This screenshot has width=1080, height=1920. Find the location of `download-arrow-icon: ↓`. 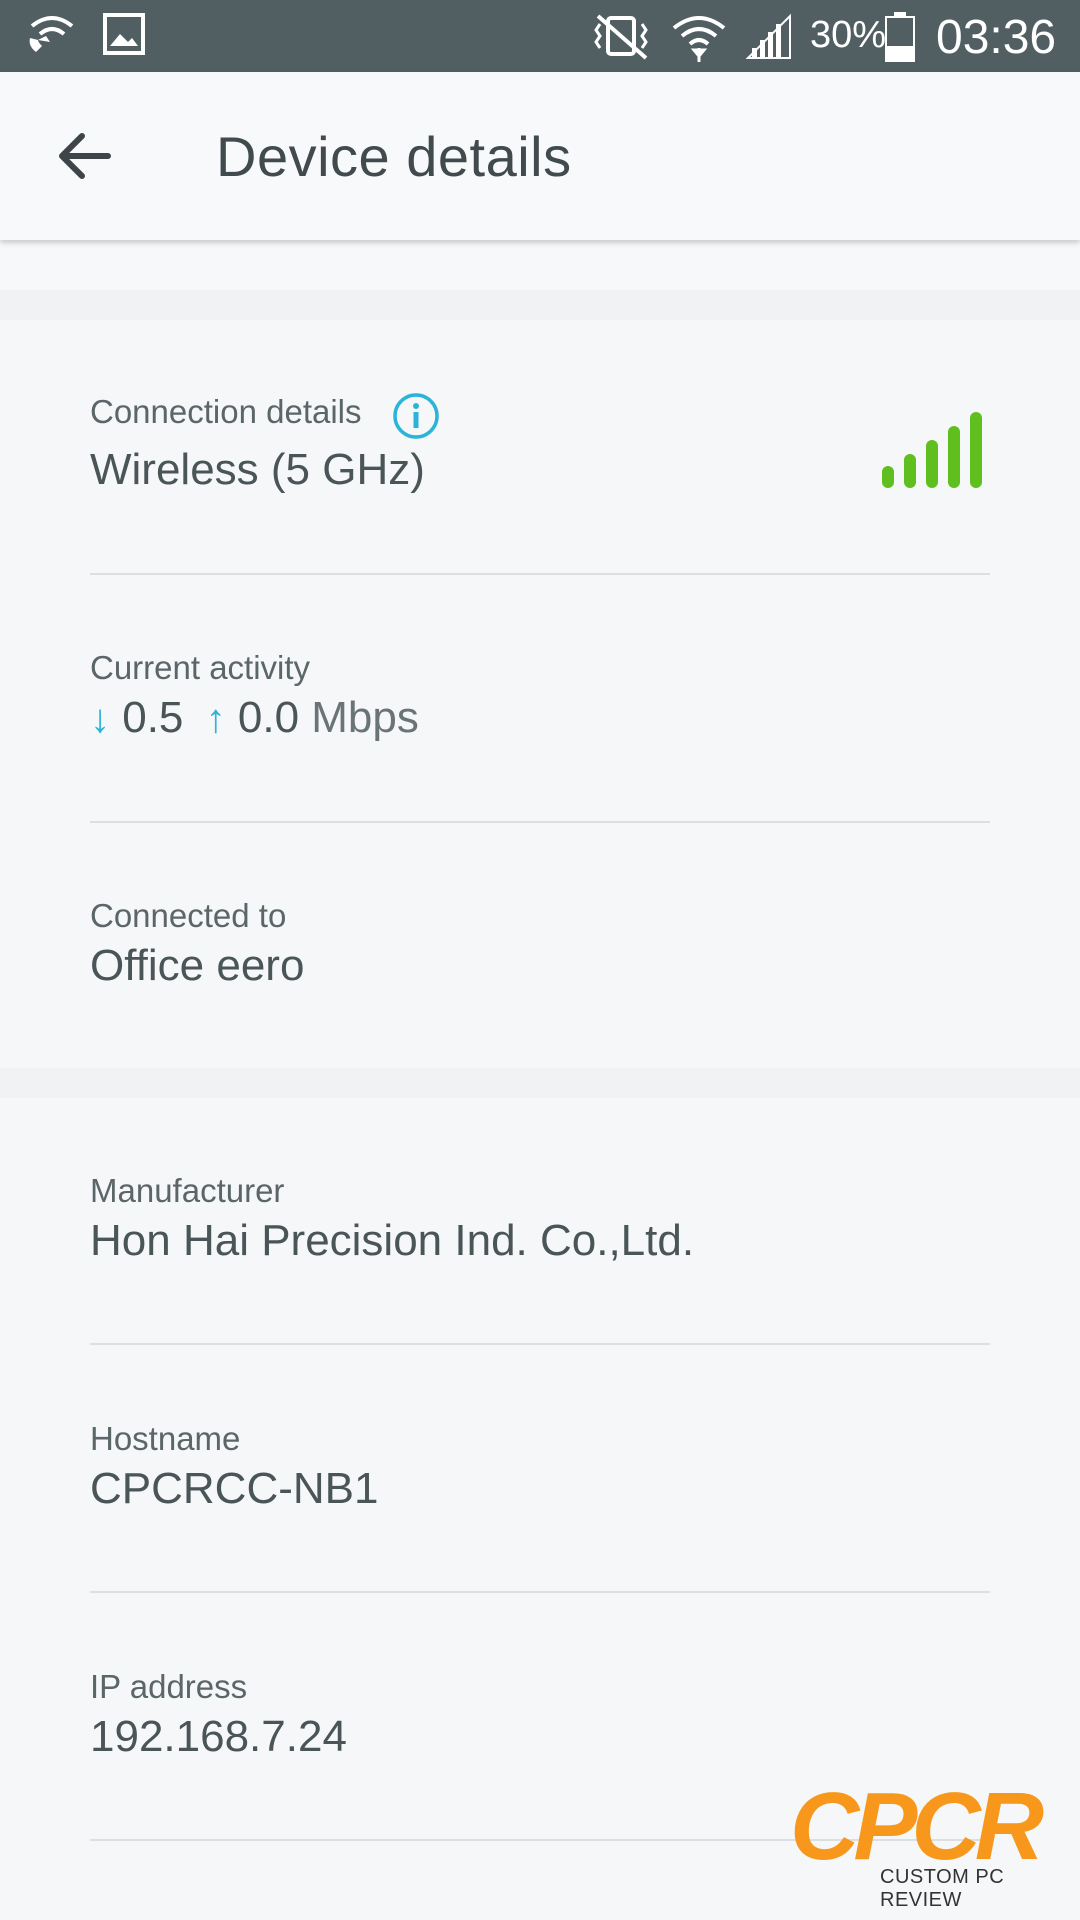

download-arrow-icon: ↓ is located at coordinates (100, 719).